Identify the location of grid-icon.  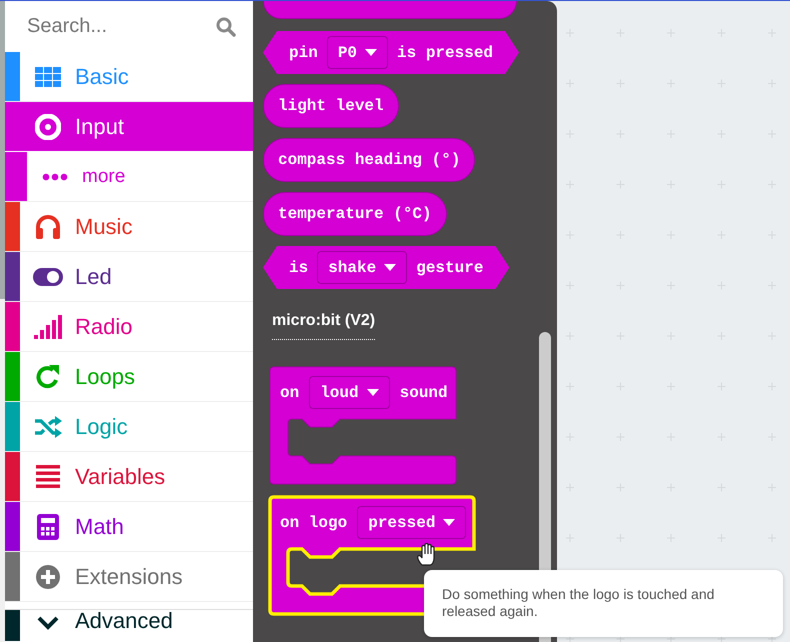
(47, 76).